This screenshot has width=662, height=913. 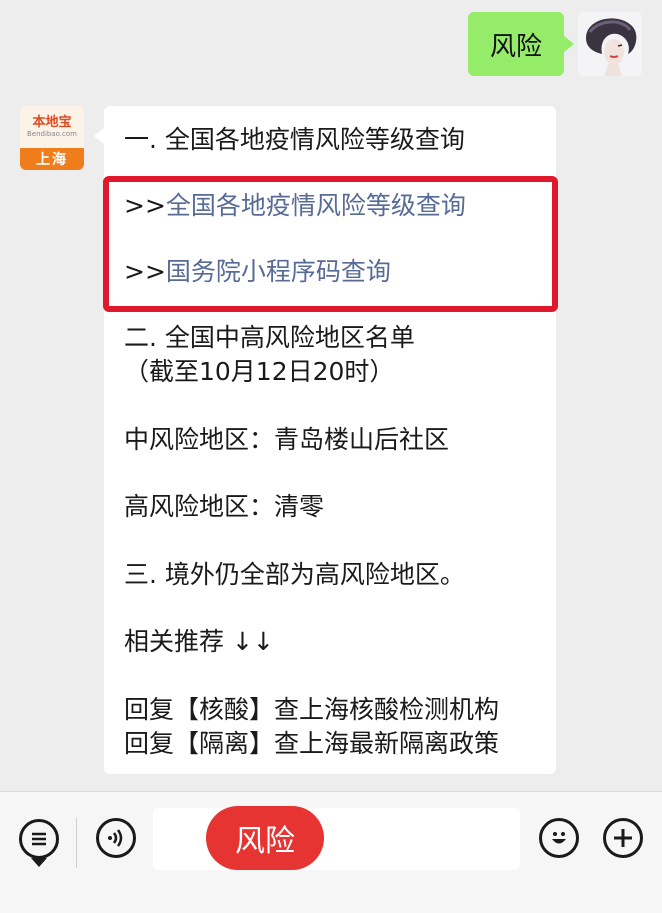 What do you see at coordinates (224, 506) in the screenshot?
I see `high-risk-areas: 高风险地区：清零` at bounding box center [224, 506].